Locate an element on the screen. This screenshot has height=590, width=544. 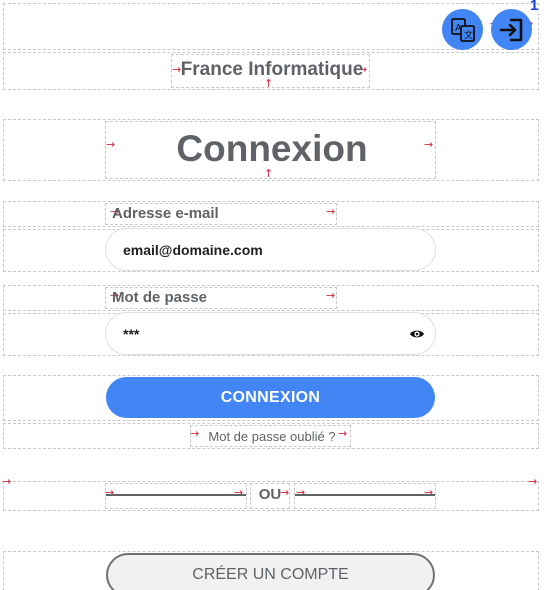
page-title: Connexion is located at coordinates (272, 148).